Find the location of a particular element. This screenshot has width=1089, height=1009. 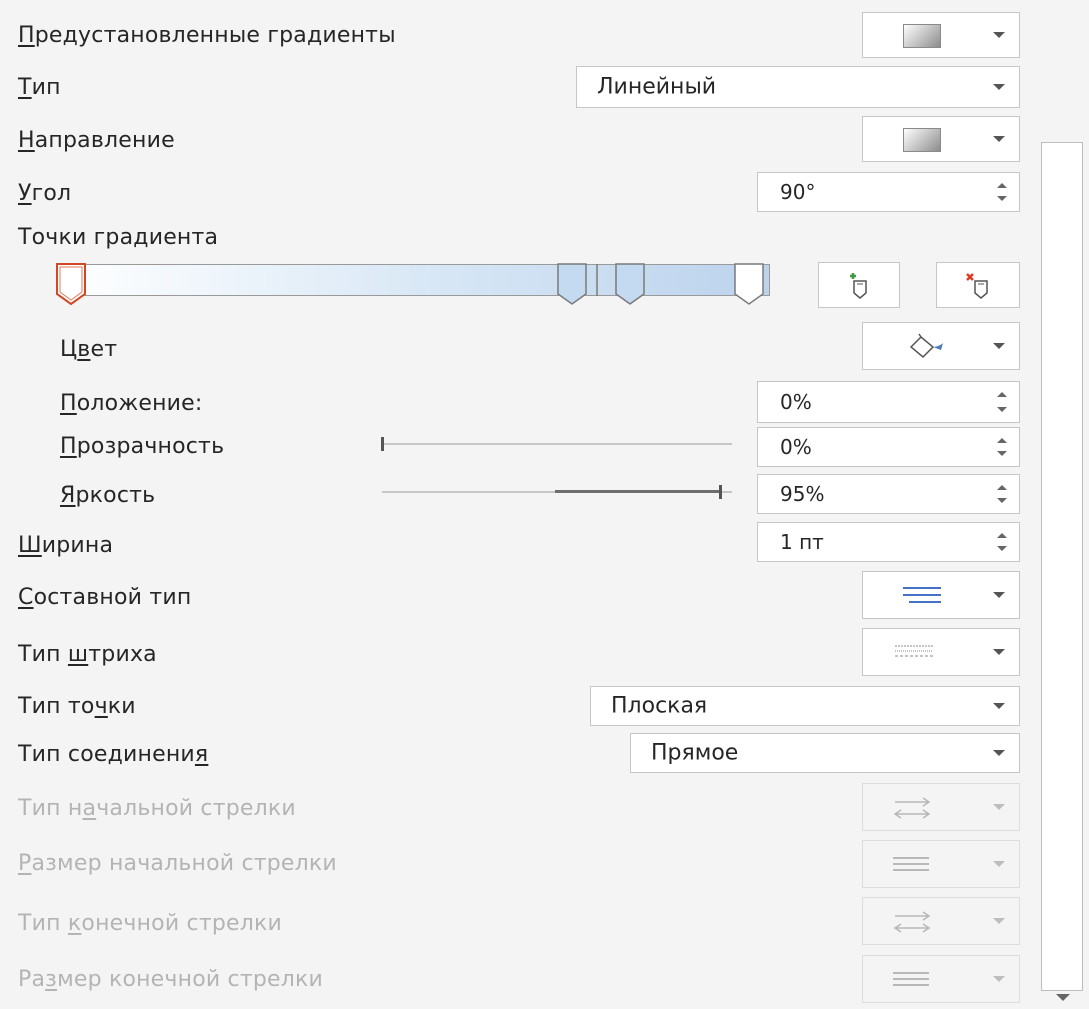

begin-arrow-type-button is located at coordinates (941, 807).